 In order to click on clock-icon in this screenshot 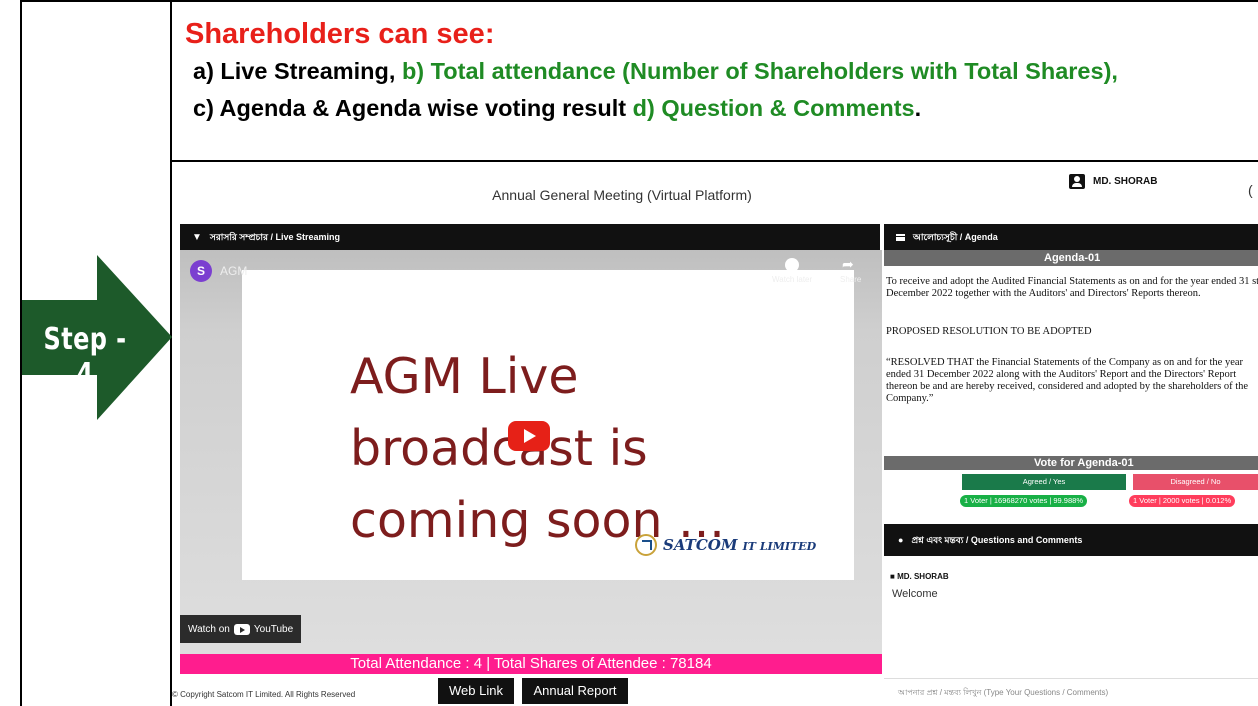, I will do `click(792, 265)`.